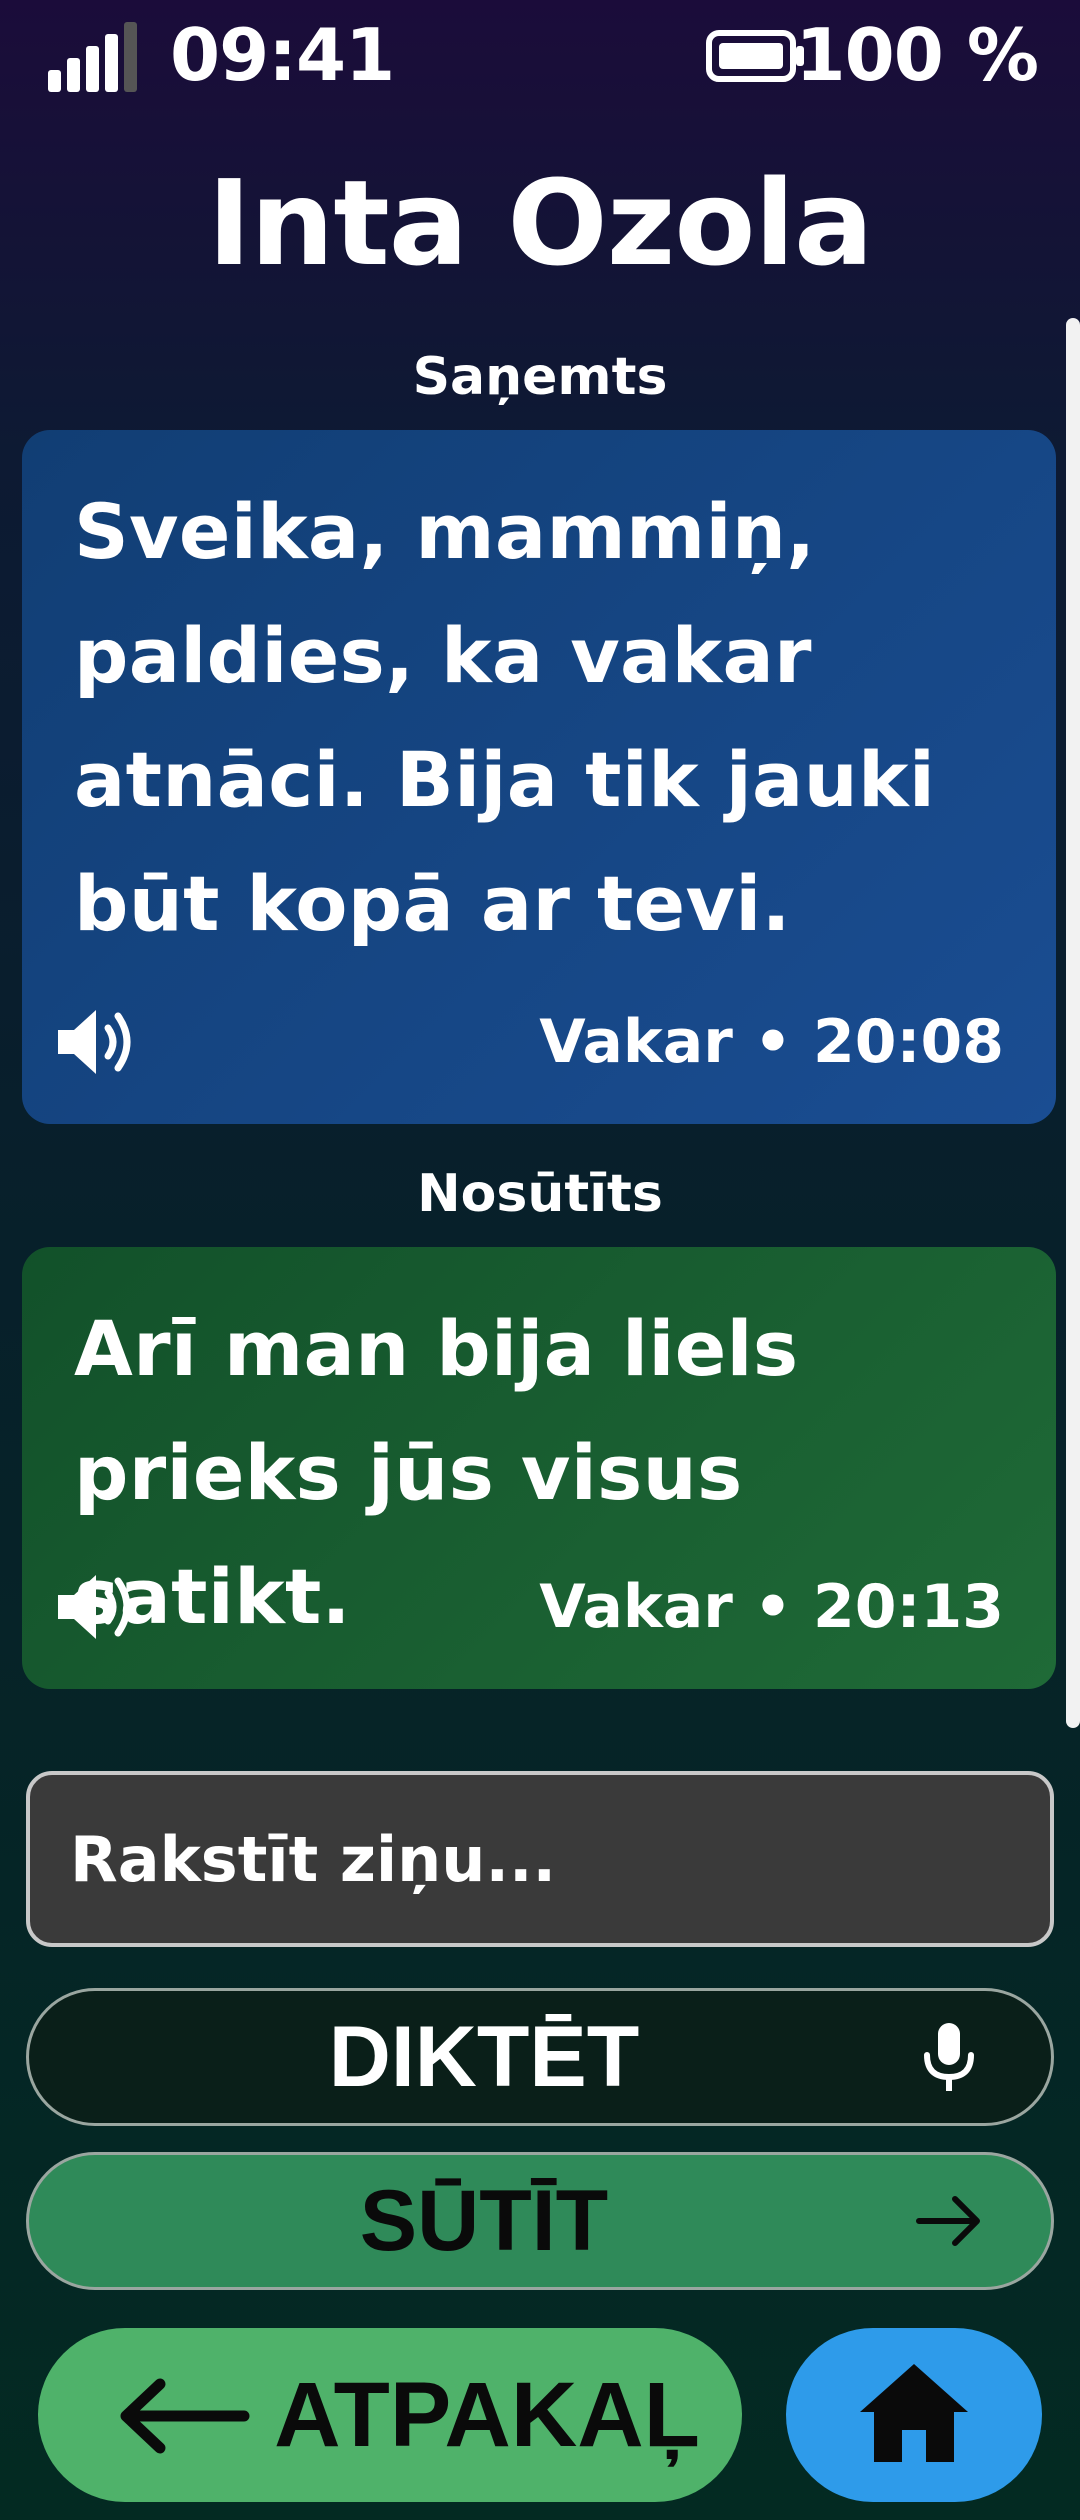 The width and height of the screenshot is (1080, 2520). Describe the element at coordinates (540, 1194) in the screenshot. I see `sent-label: Nosūtīts` at that location.